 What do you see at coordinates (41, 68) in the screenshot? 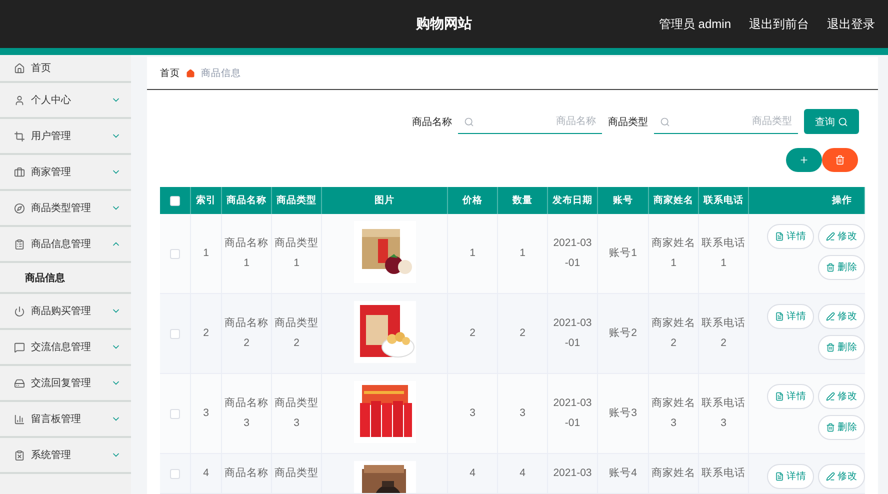
I see `sidebar-label: 首页` at bounding box center [41, 68].